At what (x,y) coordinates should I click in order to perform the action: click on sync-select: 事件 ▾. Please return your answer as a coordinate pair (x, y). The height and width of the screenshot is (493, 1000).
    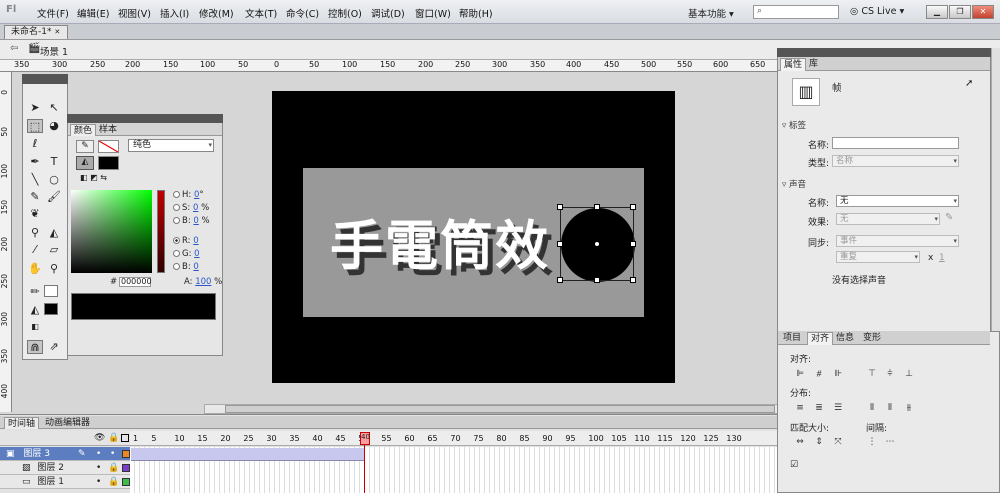
    Looking at the image, I should click on (897, 241).